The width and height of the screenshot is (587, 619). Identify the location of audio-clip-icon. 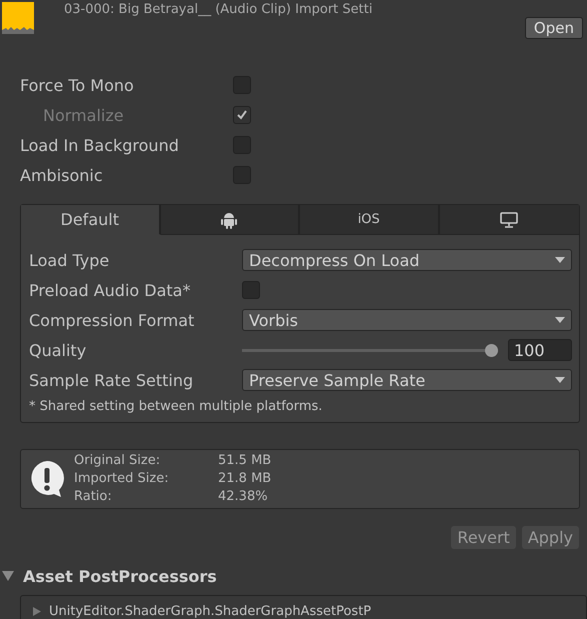
(18, 18).